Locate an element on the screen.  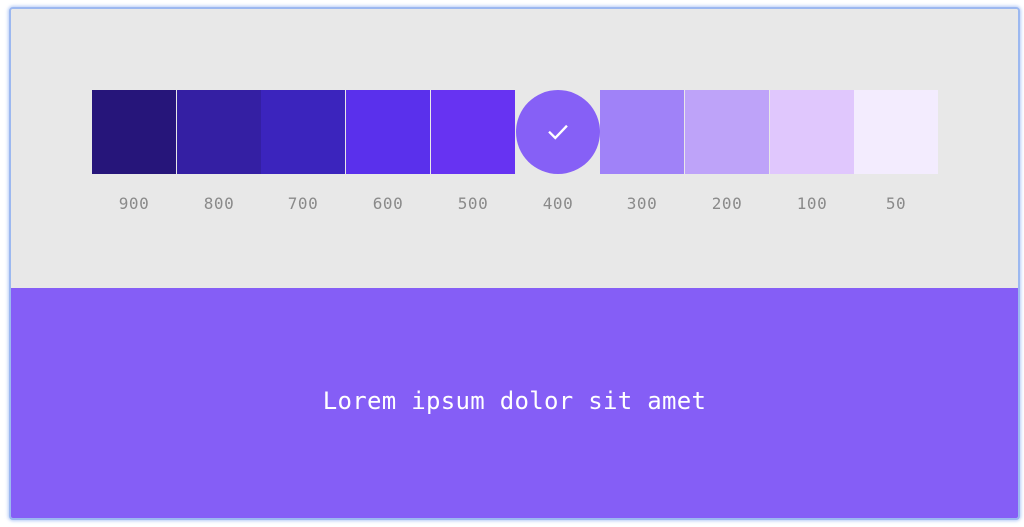
preview-text: Lorem ipsum dolor sit amet is located at coordinates (514, 400).